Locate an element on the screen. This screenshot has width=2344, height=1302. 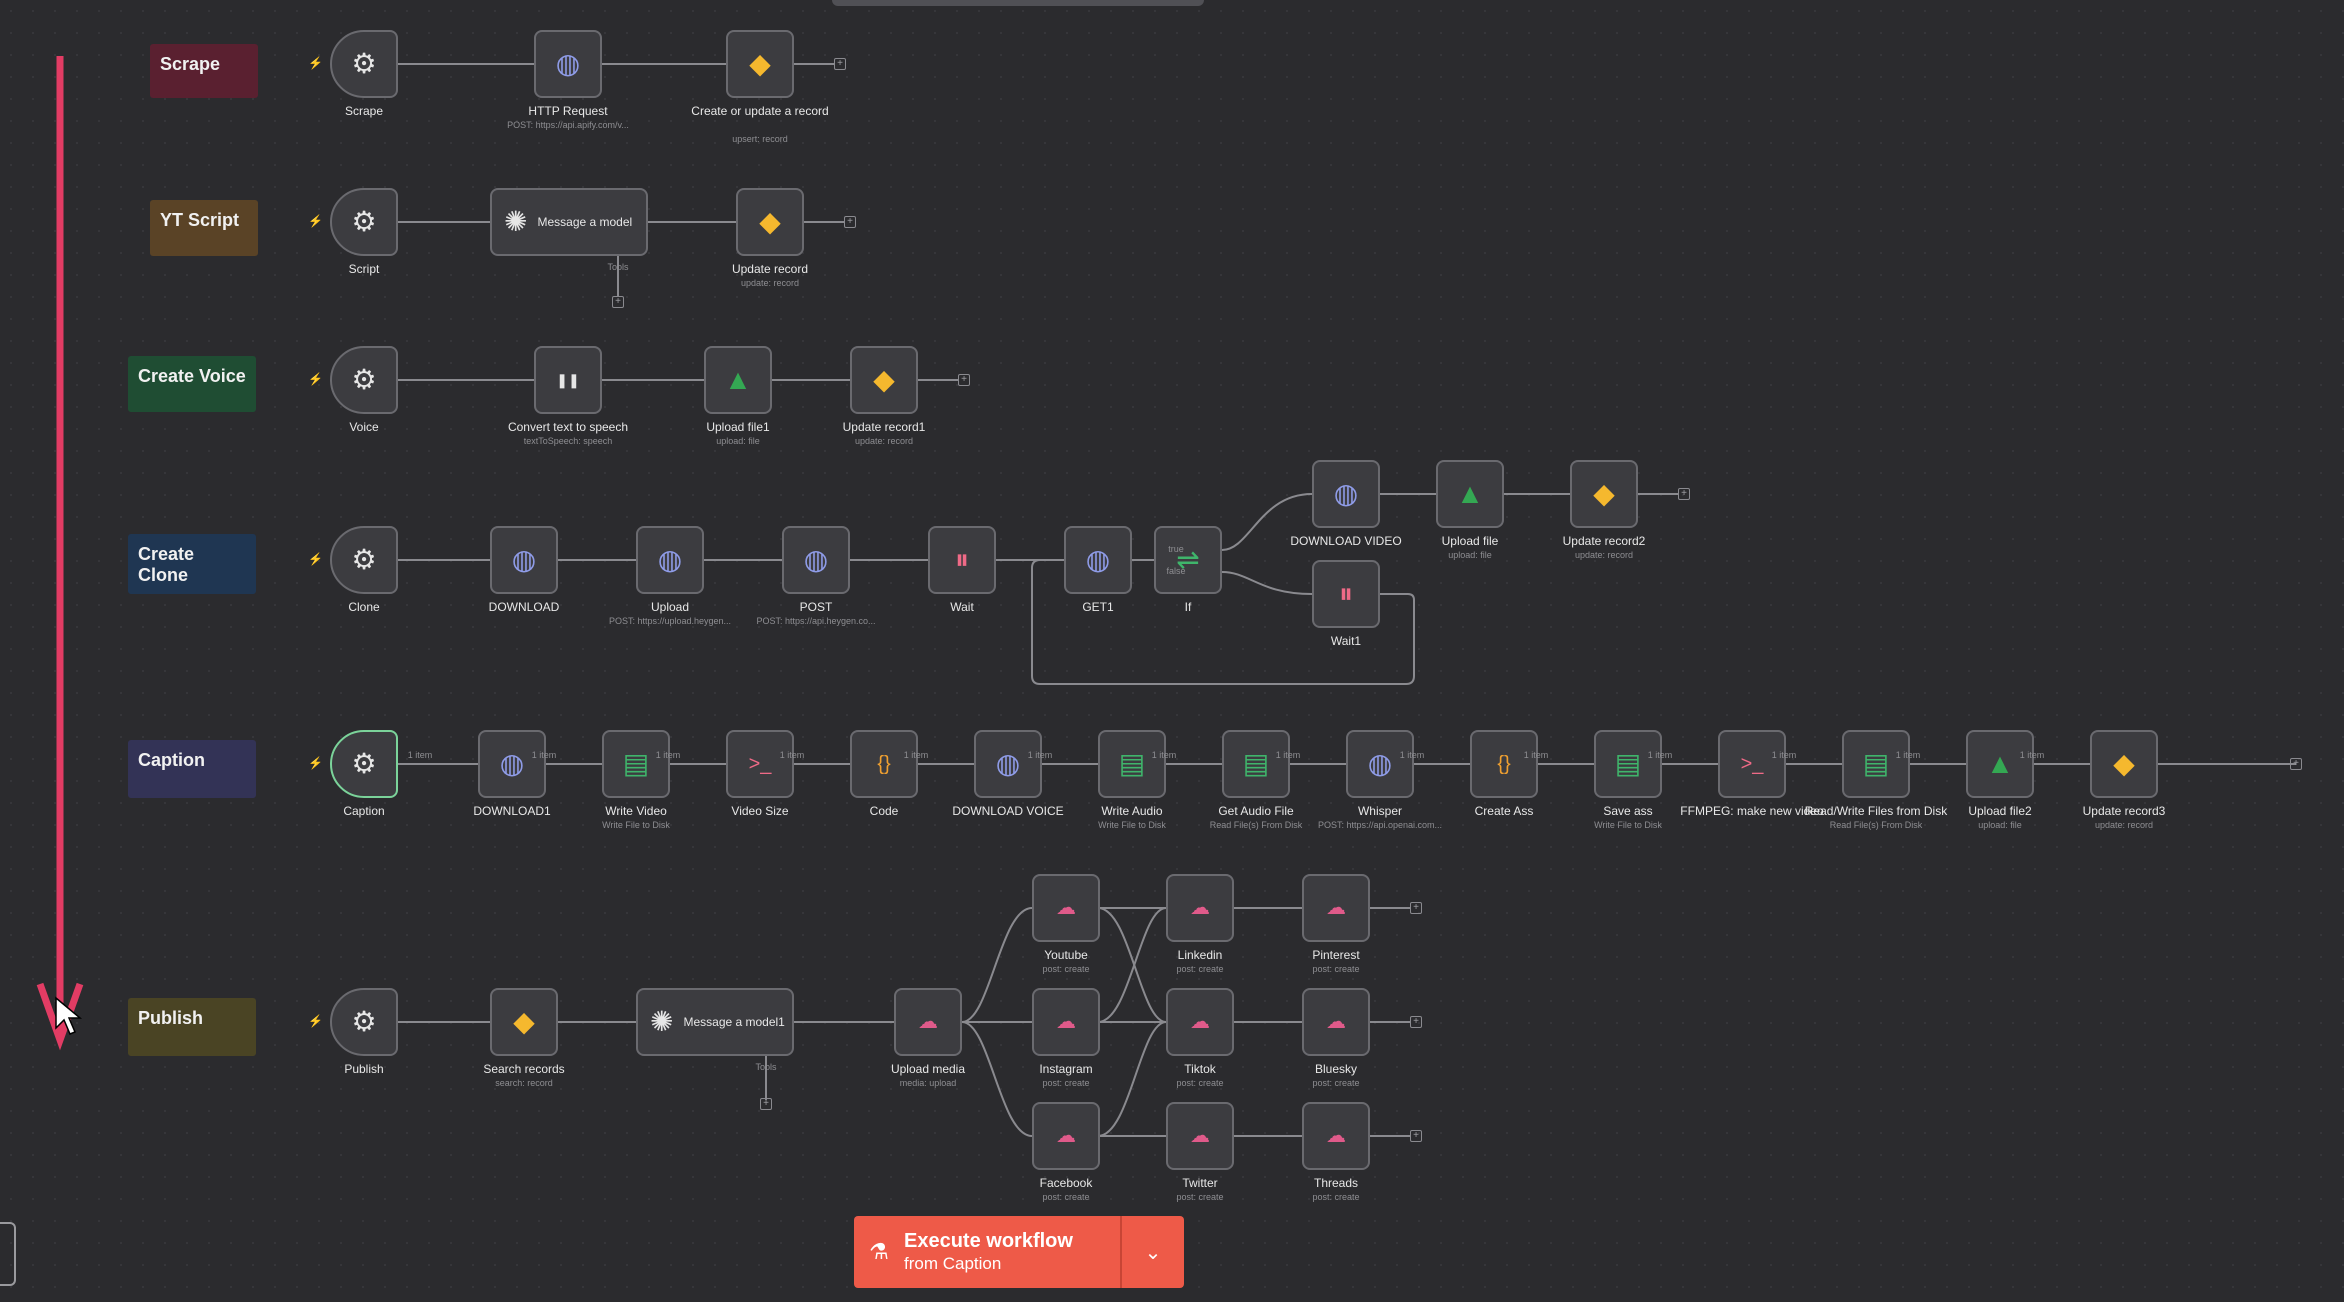
note-caption: Caption is located at coordinates (192, 769).